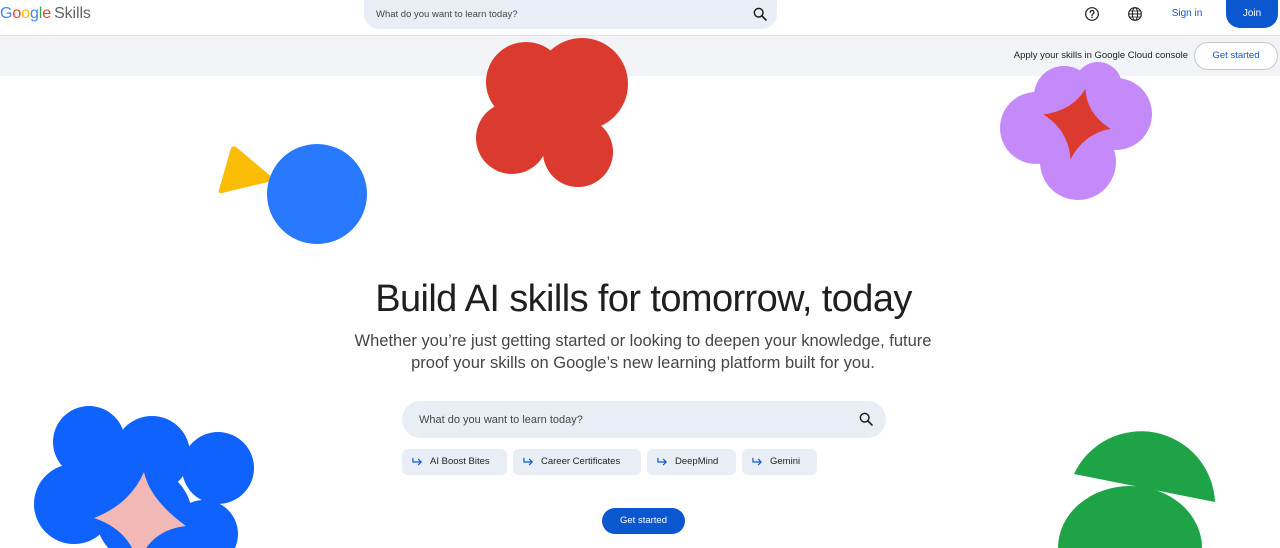 This screenshot has width=1280, height=548. Describe the element at coordinates (317, 194) in the screenshot. I see `blue-circle-shape` at that location.